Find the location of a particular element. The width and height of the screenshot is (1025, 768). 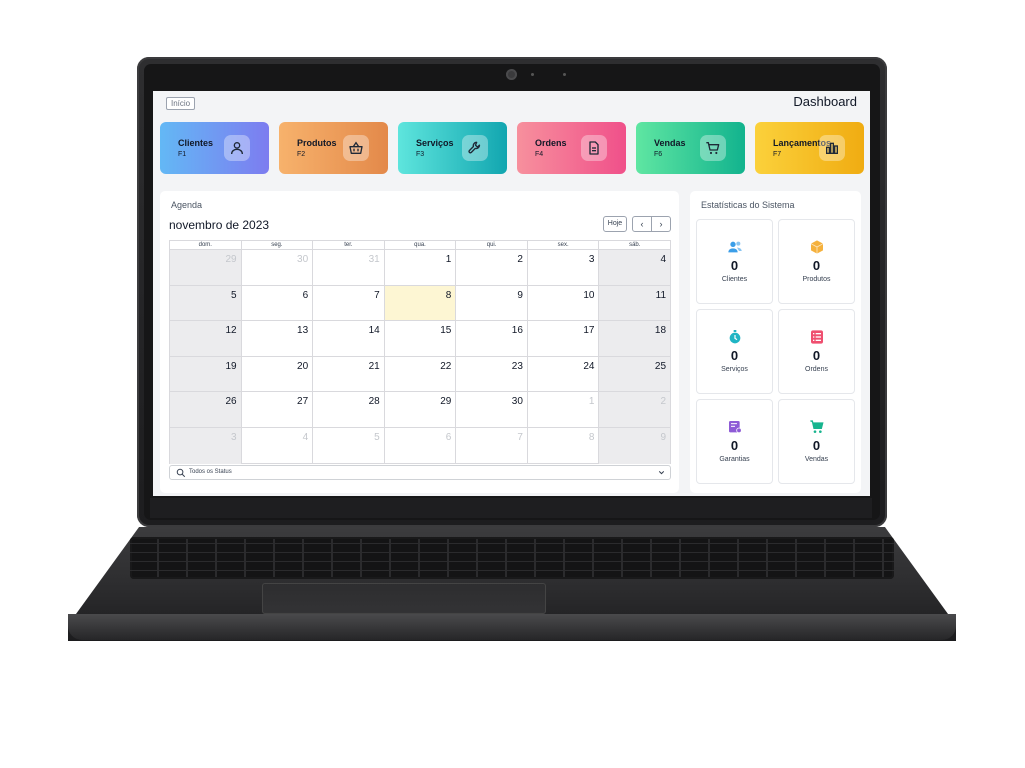

tile-vendas: Vendas F6 is located at coordinates (690, 148).